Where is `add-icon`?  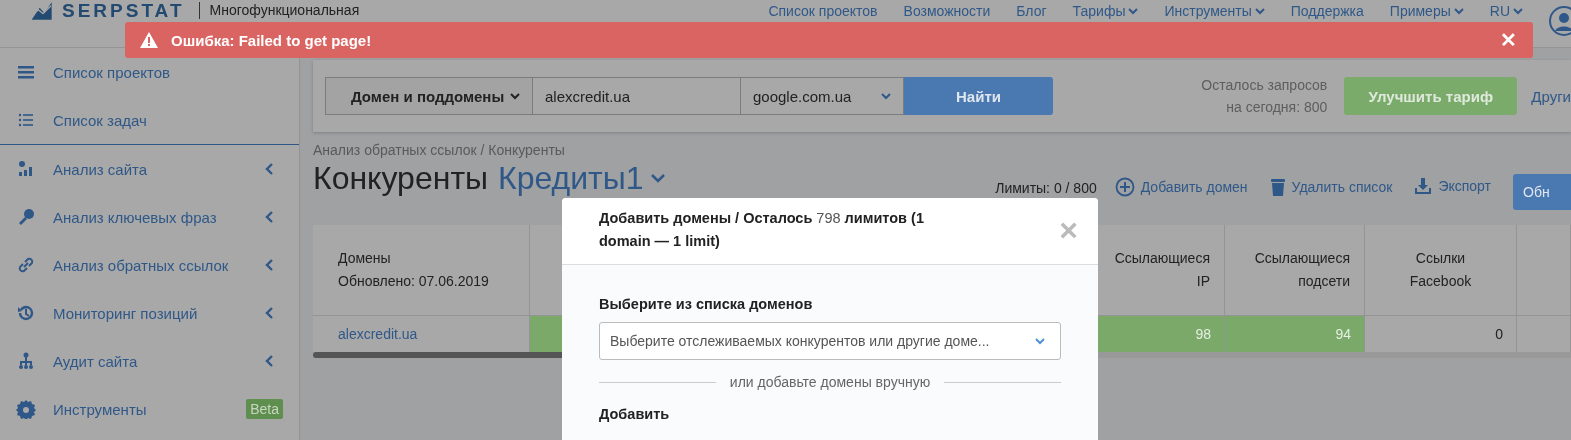 add-icon is located at coordinates (1124, 187).